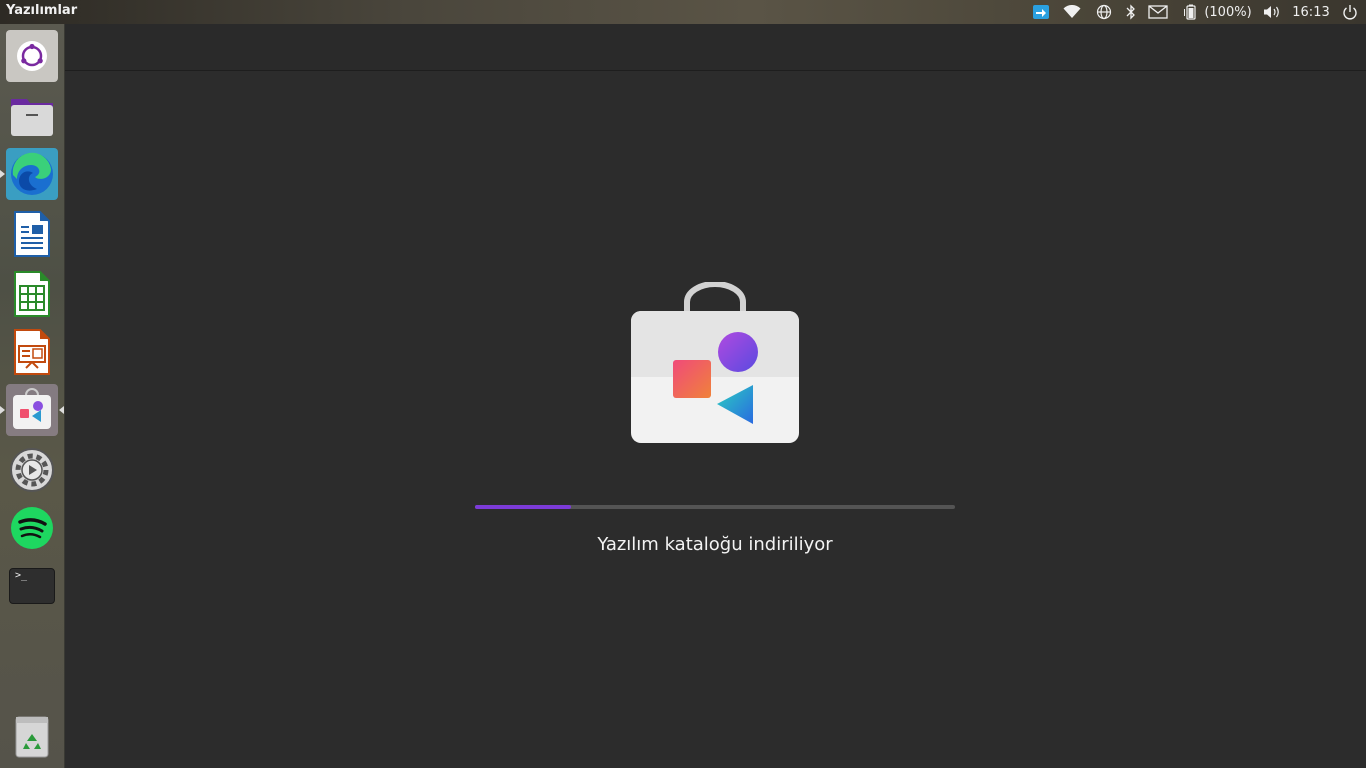 This screenshot has width=1366, height=768. I want to click on launcher-item-calc, so click(32, 294).